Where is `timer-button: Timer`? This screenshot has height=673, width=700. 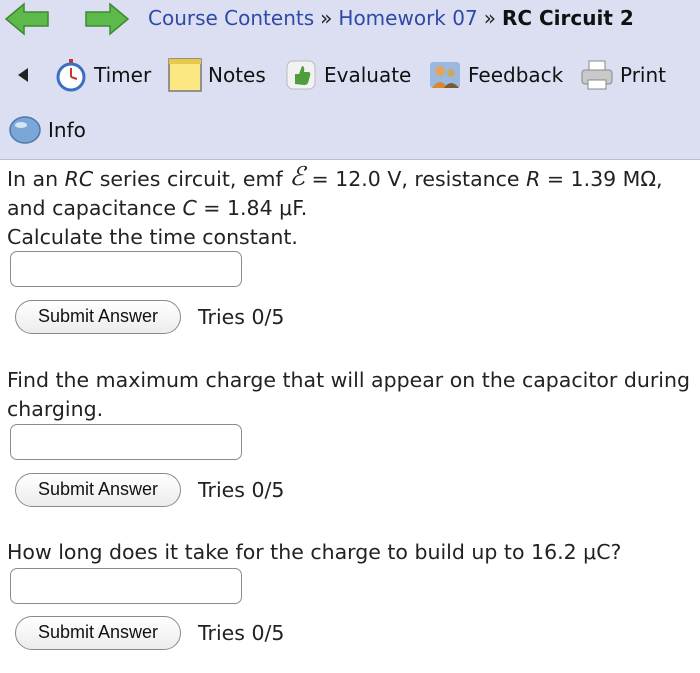
timer-button: Timer is located at coordinates (102, 75).